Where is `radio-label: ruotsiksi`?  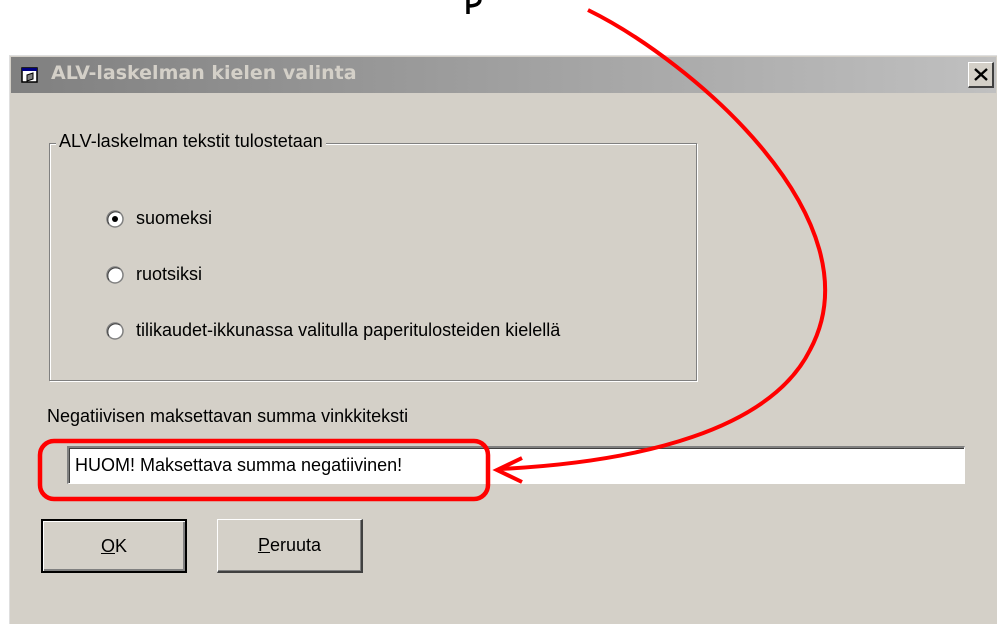
radio-label: ruotsiksi is located at coordinates (169, 274).